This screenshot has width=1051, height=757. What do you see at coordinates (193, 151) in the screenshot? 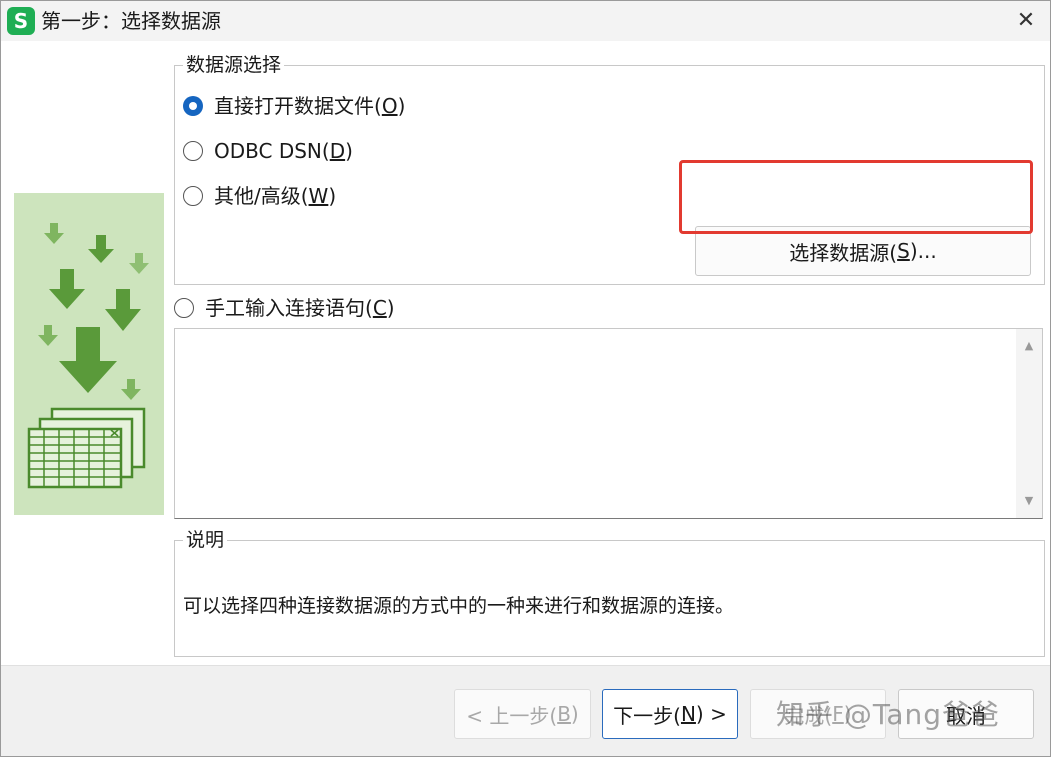
I see `radio-odbc-dsn-indicator` at bounding box center [193, 151].